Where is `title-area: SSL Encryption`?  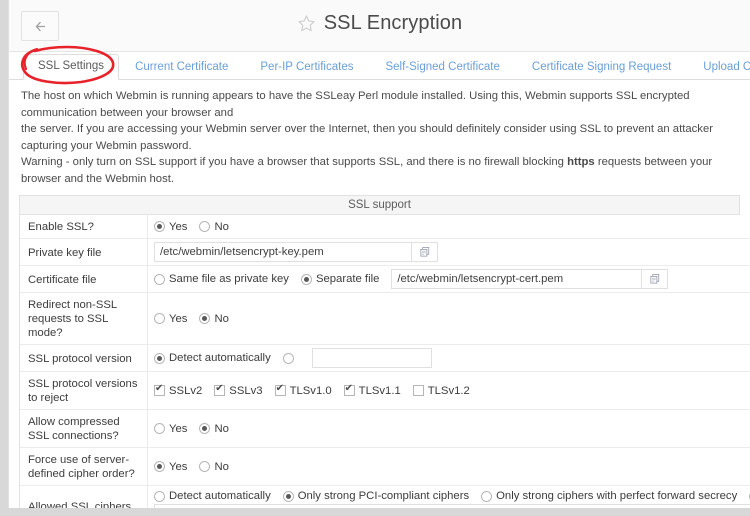
title-area: SSL Encryption is located at coordinates (379, 23).